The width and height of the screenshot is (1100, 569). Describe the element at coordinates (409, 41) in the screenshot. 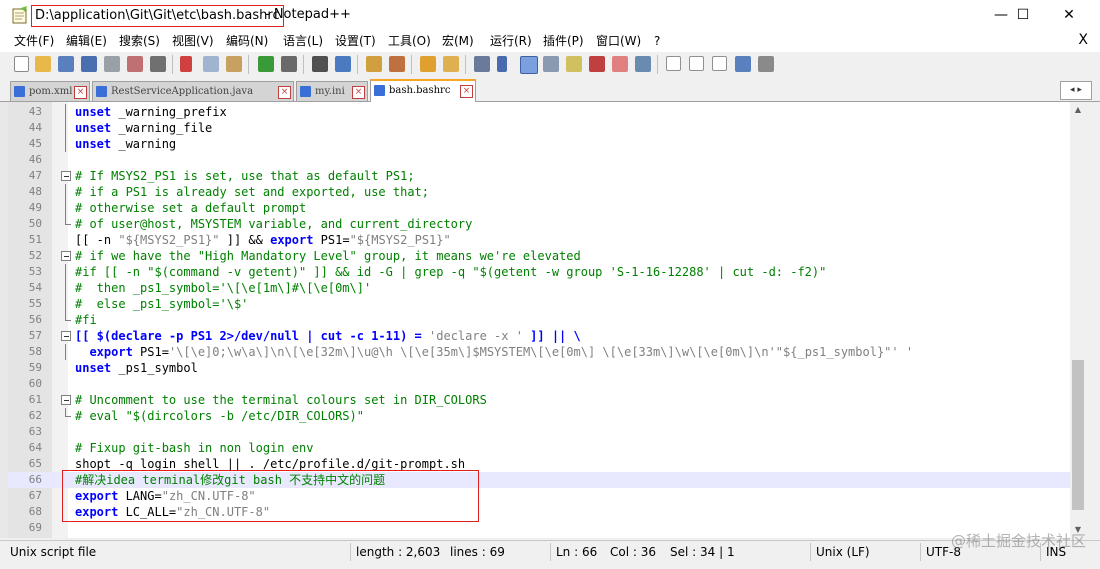

I see `menu-tools: 工具(O)` at that location.